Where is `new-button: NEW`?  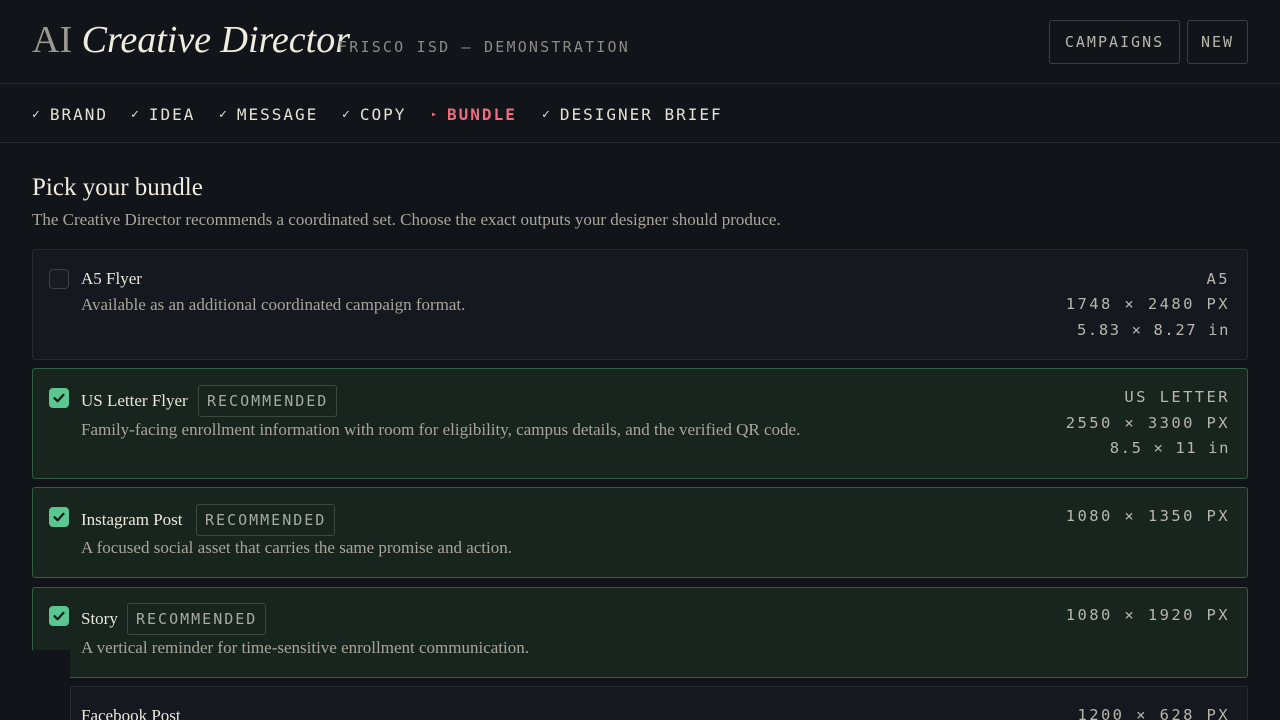 new-button: NEW is located at coordinates (1217, 42).